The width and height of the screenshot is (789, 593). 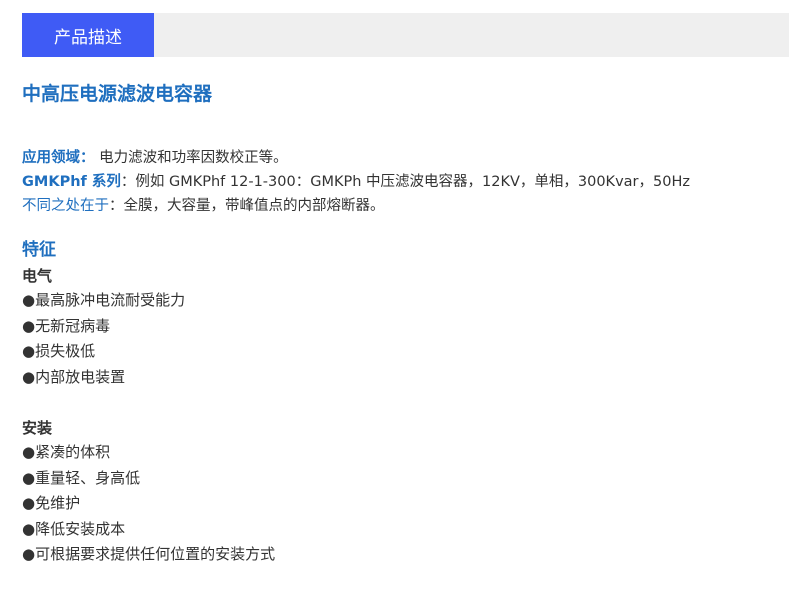 I want to click on list-item: ●无新冠病毒, so click(x=66, y=325).